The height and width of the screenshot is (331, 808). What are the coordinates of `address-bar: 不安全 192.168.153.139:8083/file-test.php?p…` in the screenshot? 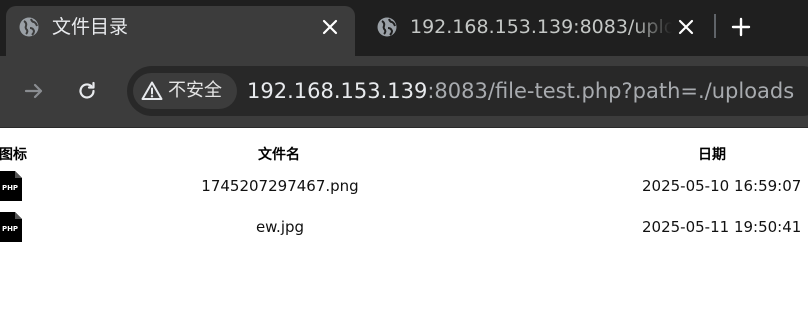 It's located at (467, 91).